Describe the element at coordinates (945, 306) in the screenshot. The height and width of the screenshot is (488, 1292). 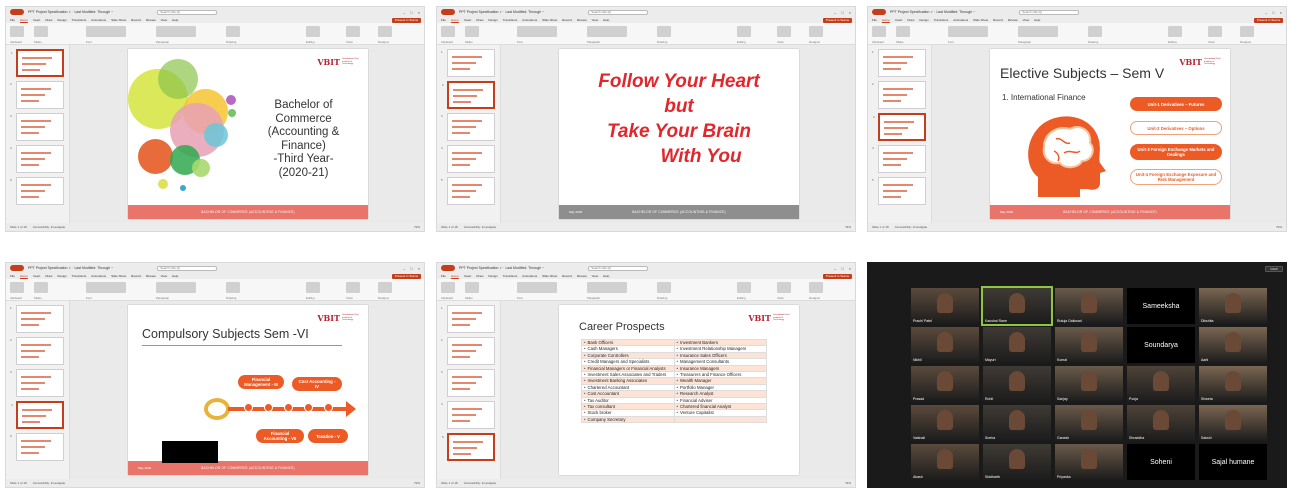
I see `participant-tile: Prachi Patel` at that location.